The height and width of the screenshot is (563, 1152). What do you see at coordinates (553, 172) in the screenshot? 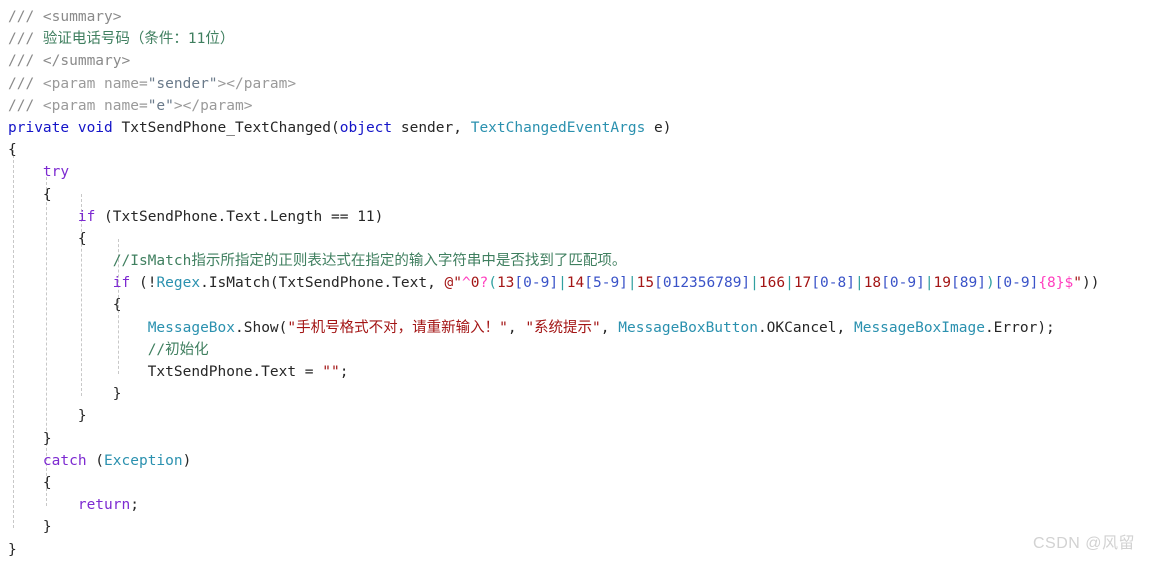
I see `code-line: try` at bounding box center [553, 172].